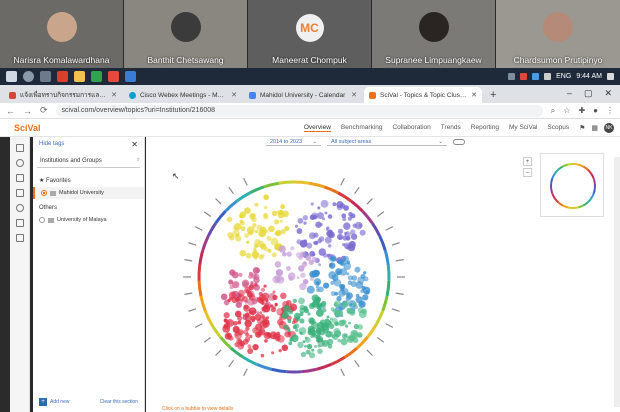 This screenshot has width=620, height=412. What do you see at coordinates (588, 93) in the screenshot?
I see `maximize-icon: ▢` at bounding box center [588, 93].